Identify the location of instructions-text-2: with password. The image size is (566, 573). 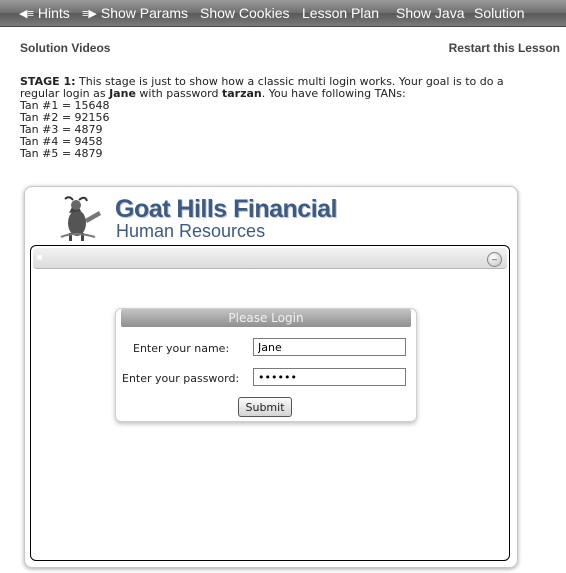
(178, 93).